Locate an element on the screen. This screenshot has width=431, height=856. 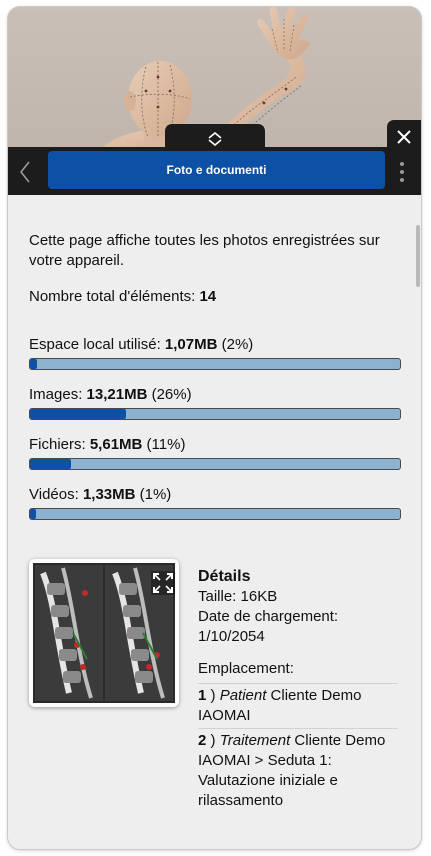
file-size: Taille: 16KB is located at coordinates (238, 596).